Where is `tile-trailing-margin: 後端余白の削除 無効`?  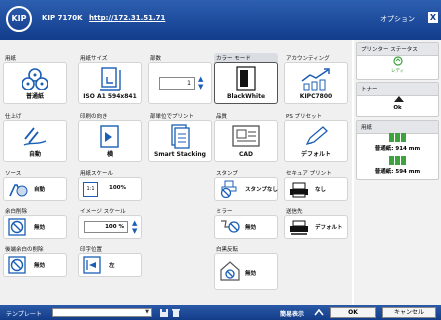
tile-trailing-margin: 後端余白の削除 無効 is located at coordinates (35, 260).